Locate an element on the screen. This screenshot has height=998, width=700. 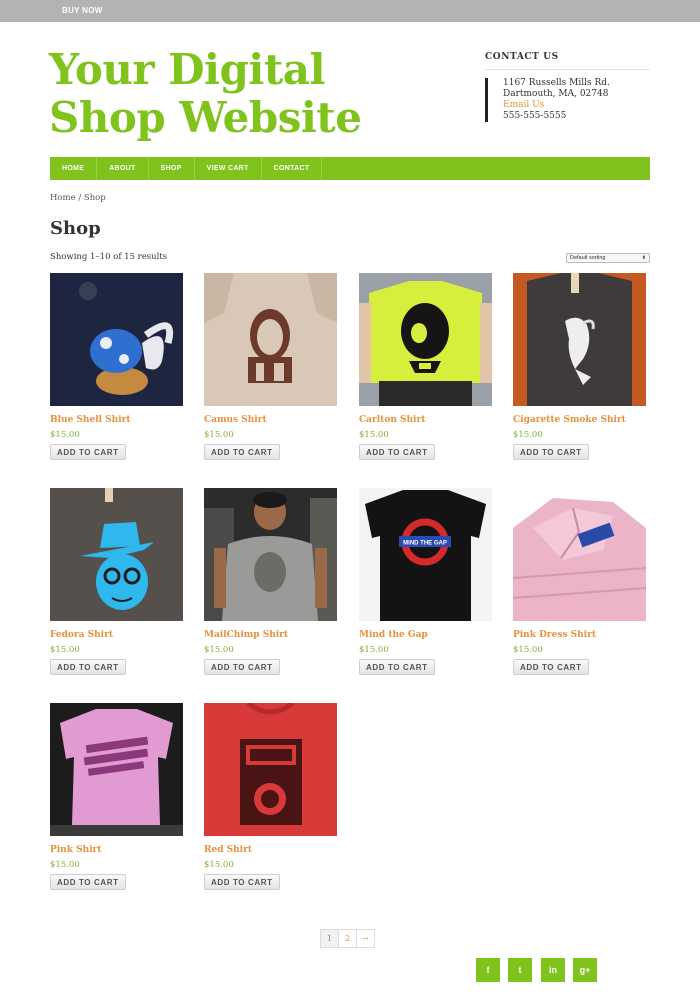
product-name: Cigarette Smoke Shirt is located at coordinates (579, 420).